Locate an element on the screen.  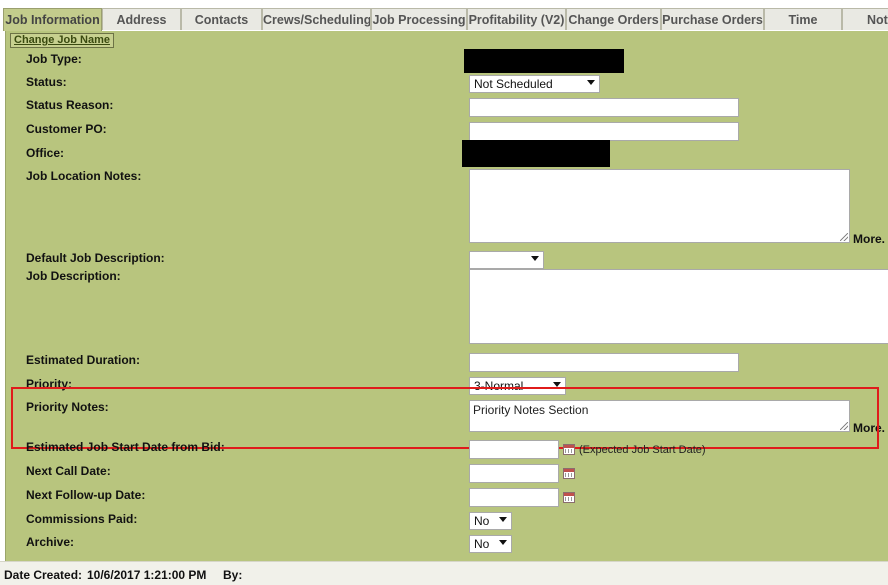
tab-contacts: Contacts is located at coordinates (221, 19).